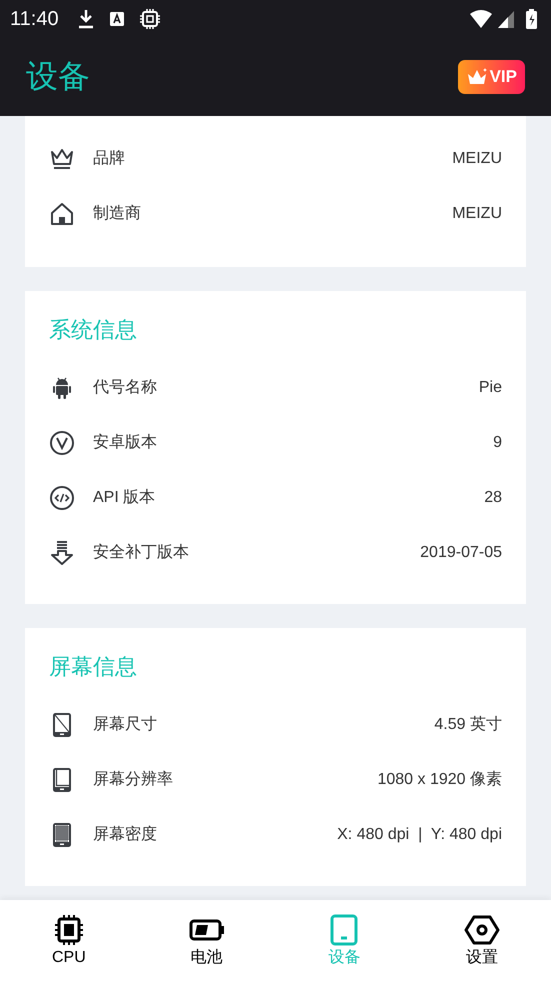  I want to click on info-value: 4.59 英寸, so click(468, 724).